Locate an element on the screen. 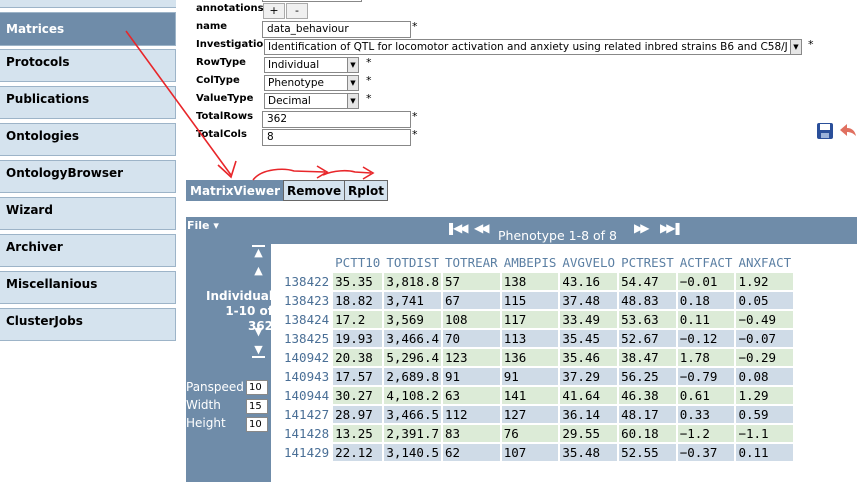  table-cell: −0.01 is located at coordinates (706, 281).